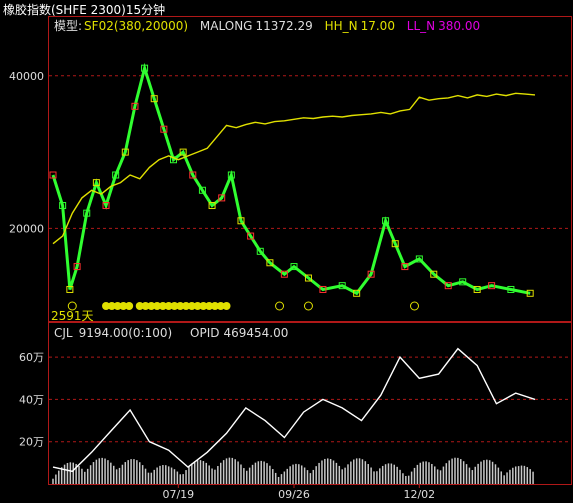  I want to click on date-tick-label: 09/26, so click(294, 494).